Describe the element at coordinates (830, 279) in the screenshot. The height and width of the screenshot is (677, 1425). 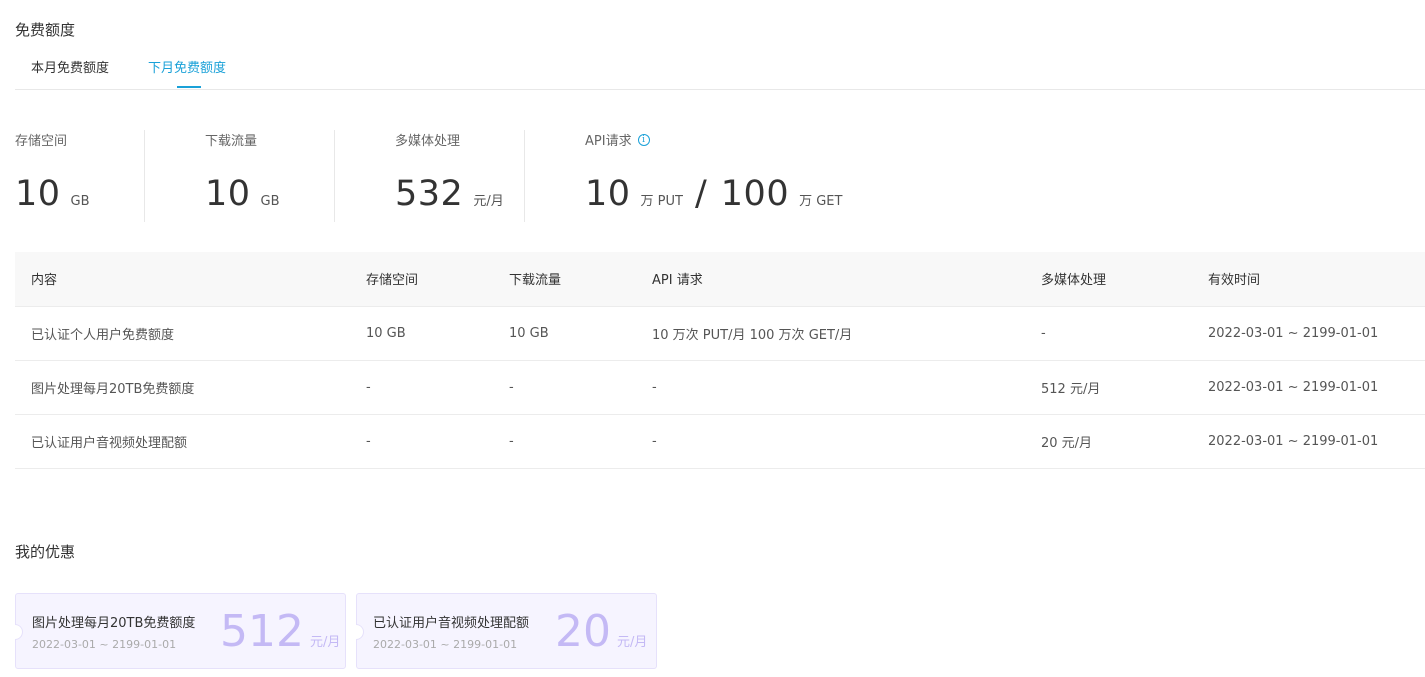
I see `table-header: API 请求` at that location.